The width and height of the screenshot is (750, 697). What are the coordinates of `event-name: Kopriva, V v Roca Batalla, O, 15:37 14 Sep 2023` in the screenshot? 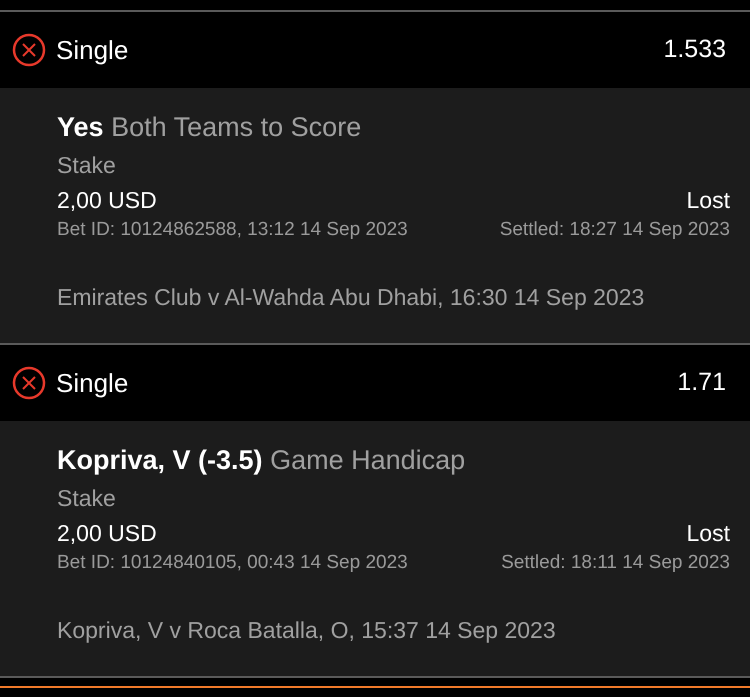 It's located at (306, 630).